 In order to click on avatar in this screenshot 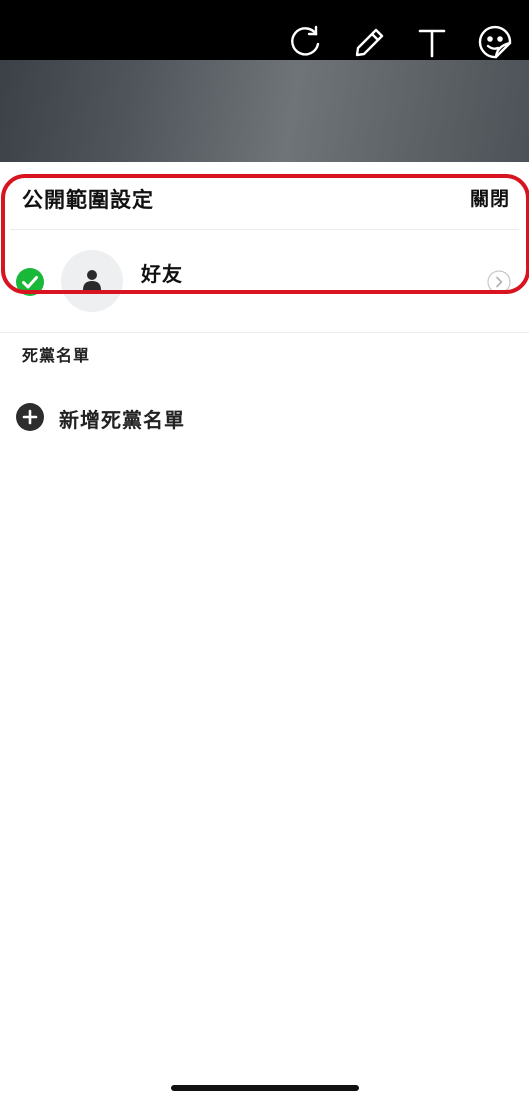, I will do `click(92, 281)`.